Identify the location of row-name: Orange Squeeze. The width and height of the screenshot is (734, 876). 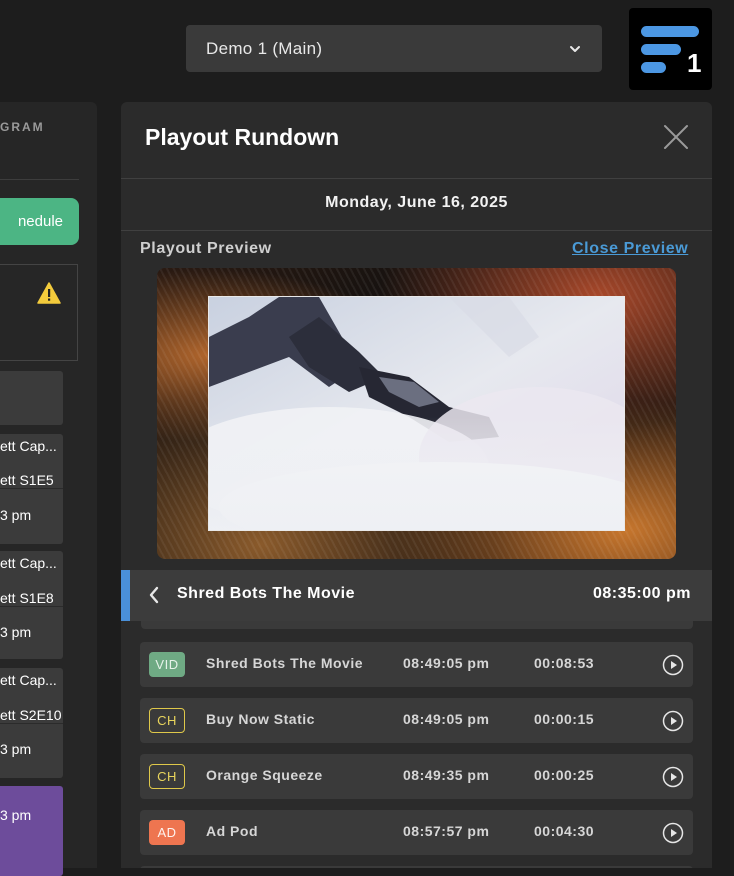
(264, 775).